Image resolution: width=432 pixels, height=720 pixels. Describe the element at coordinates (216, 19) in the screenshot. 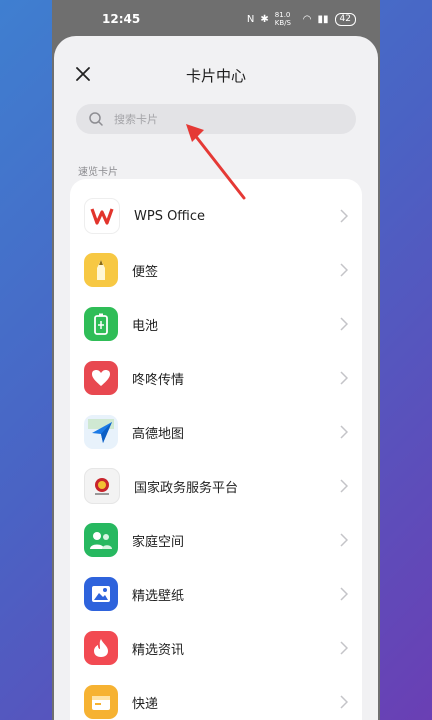

I see `status-bar: 12:45 N ✱ 81.0 KB/S ◠ ▮▮ 42` at that location.